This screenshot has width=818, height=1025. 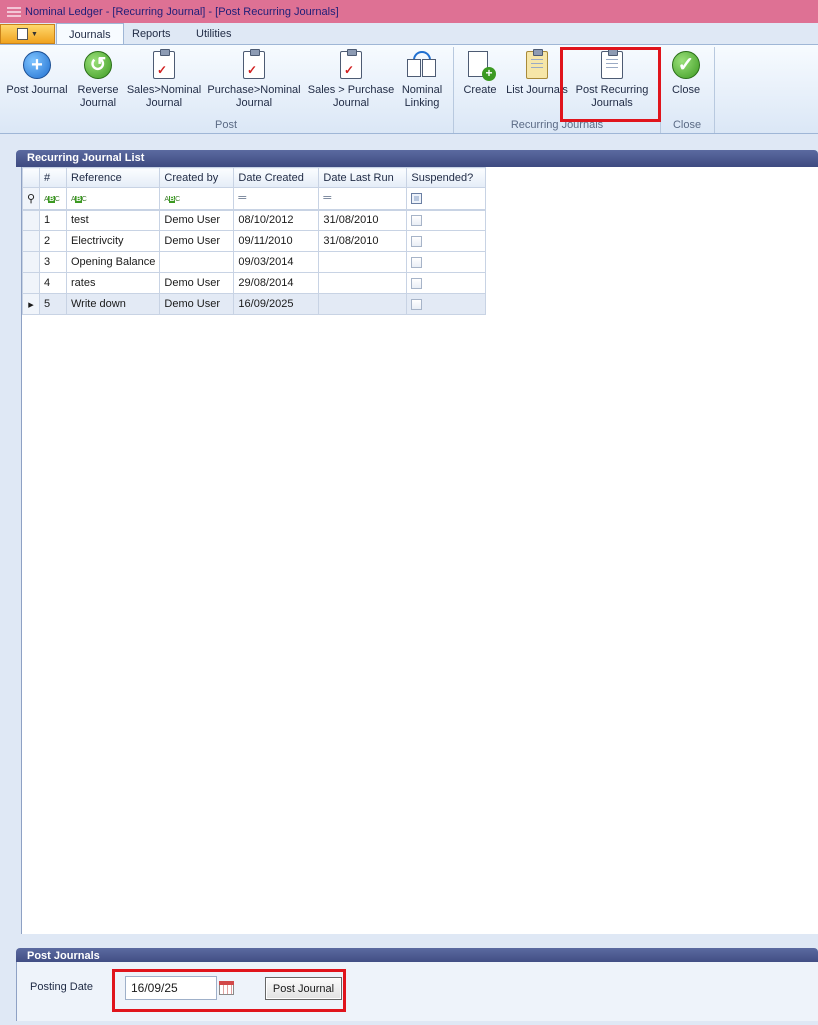 I want to click on pin-icon: ⚲, so click(x=31, y=199).